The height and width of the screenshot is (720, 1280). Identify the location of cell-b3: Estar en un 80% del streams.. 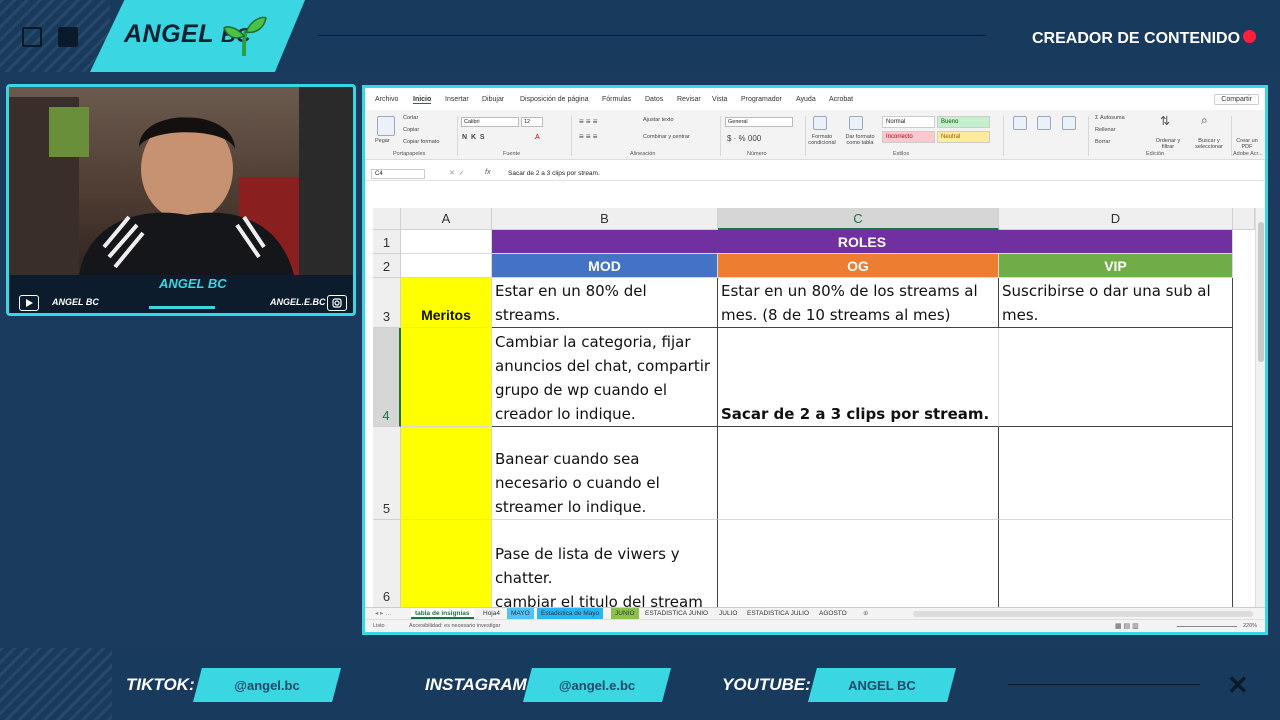
(605, 303).